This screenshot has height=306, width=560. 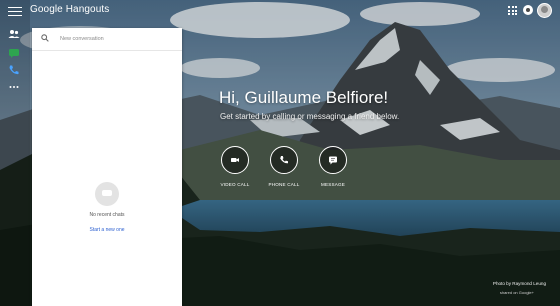 I want to click on message-icon, so click(x=333, y=160).